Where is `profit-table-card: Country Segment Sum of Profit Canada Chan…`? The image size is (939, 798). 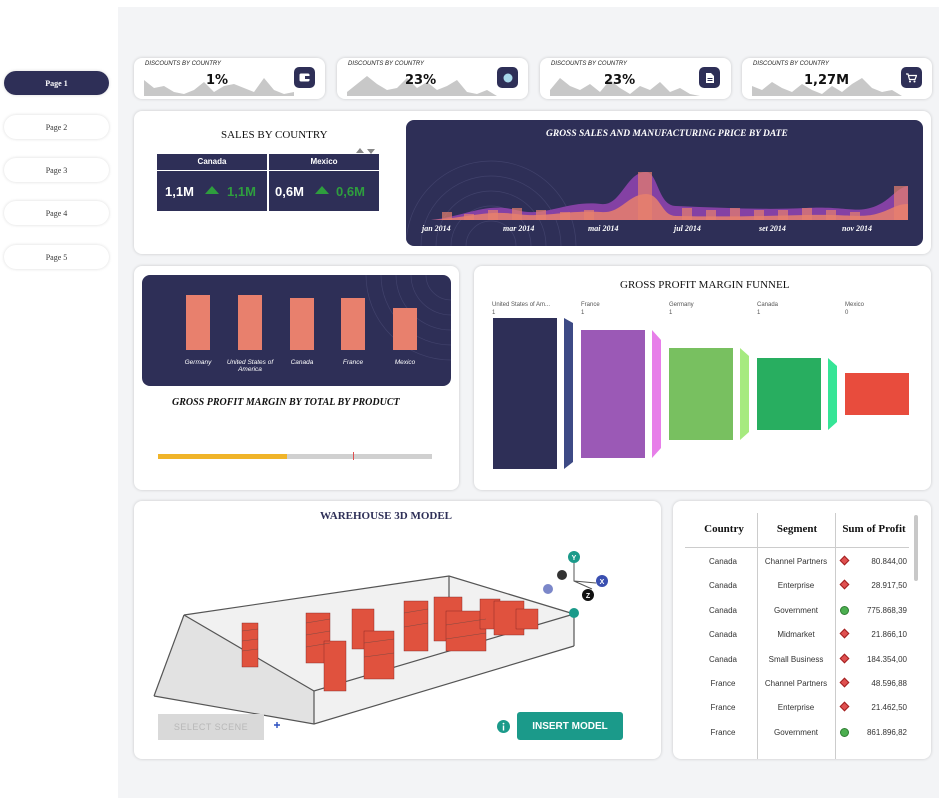
profit-table-card: Country Segment Sum of Profit Canada Chan… is located at coordinates (802, 630).